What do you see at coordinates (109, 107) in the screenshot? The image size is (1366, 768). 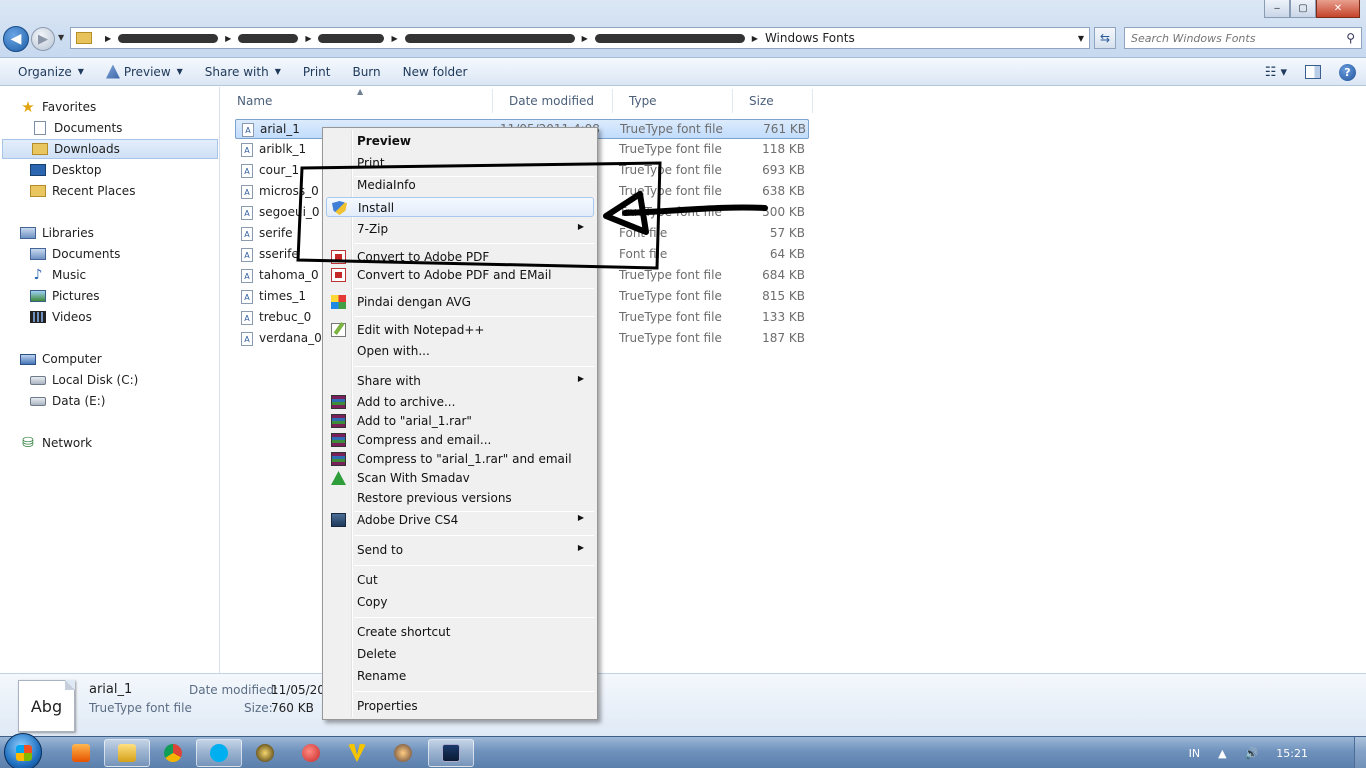 I see `nav-favorites: ★ Favorites` at bounding box center [109, 107].